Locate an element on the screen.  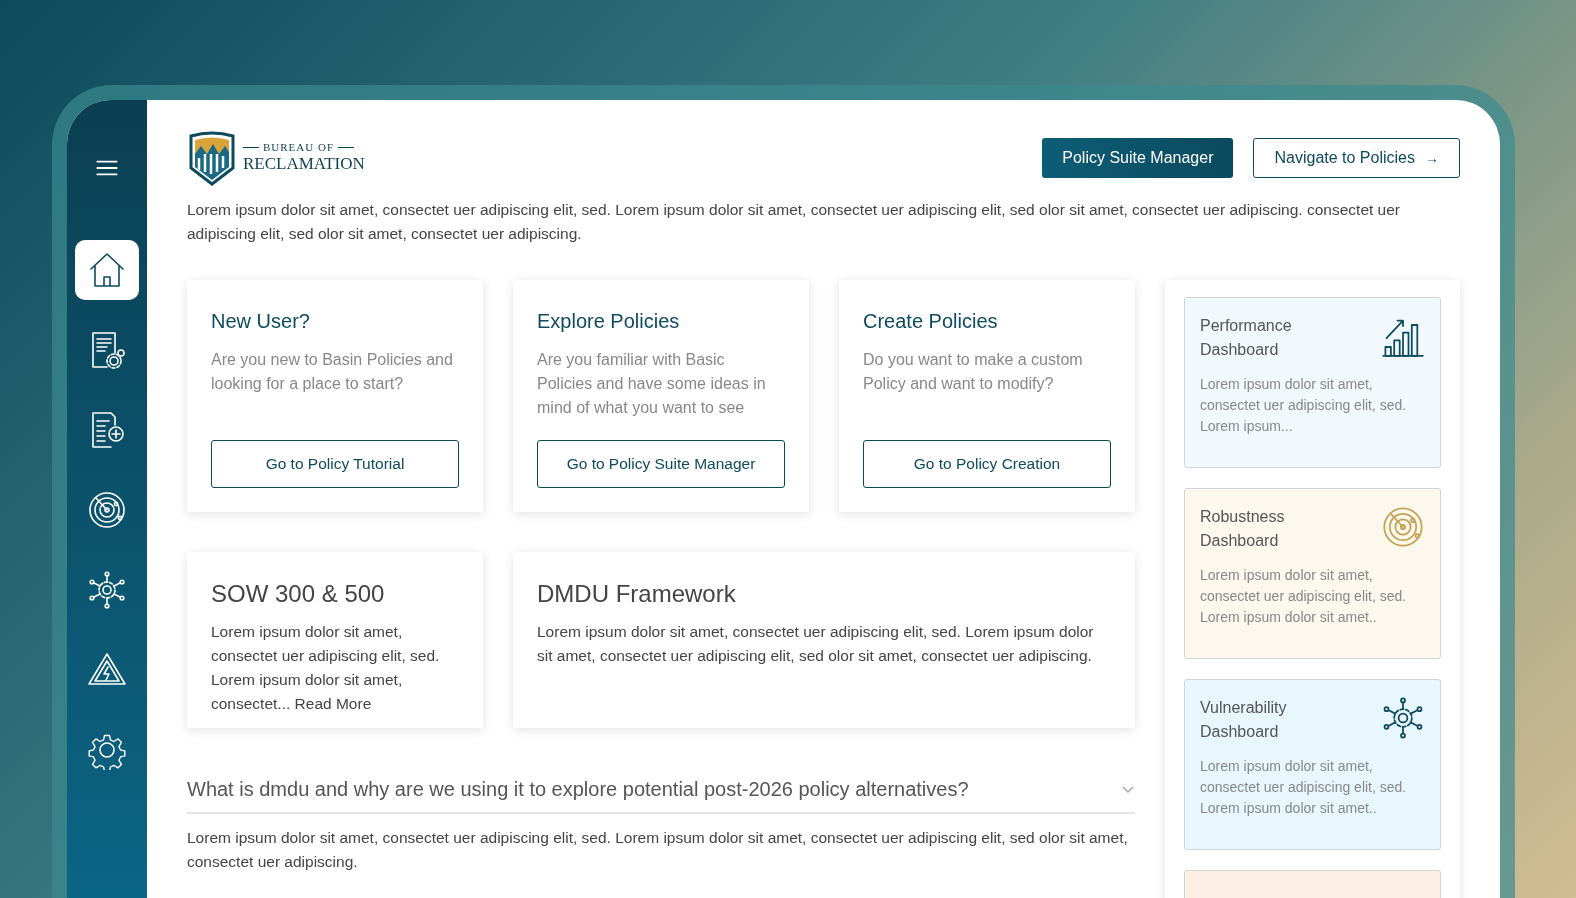
card-title: Create Policies is located at coordinates (931, 321).